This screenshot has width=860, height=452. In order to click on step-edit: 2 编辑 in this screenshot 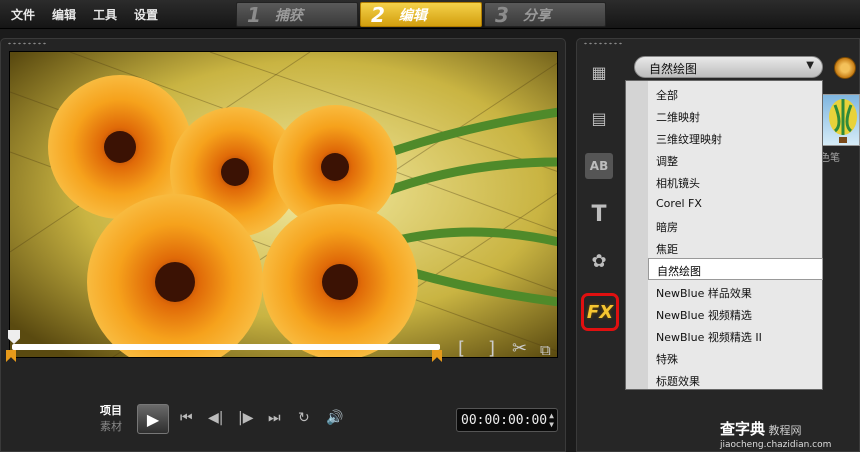, I will do `click(421, 14)`.